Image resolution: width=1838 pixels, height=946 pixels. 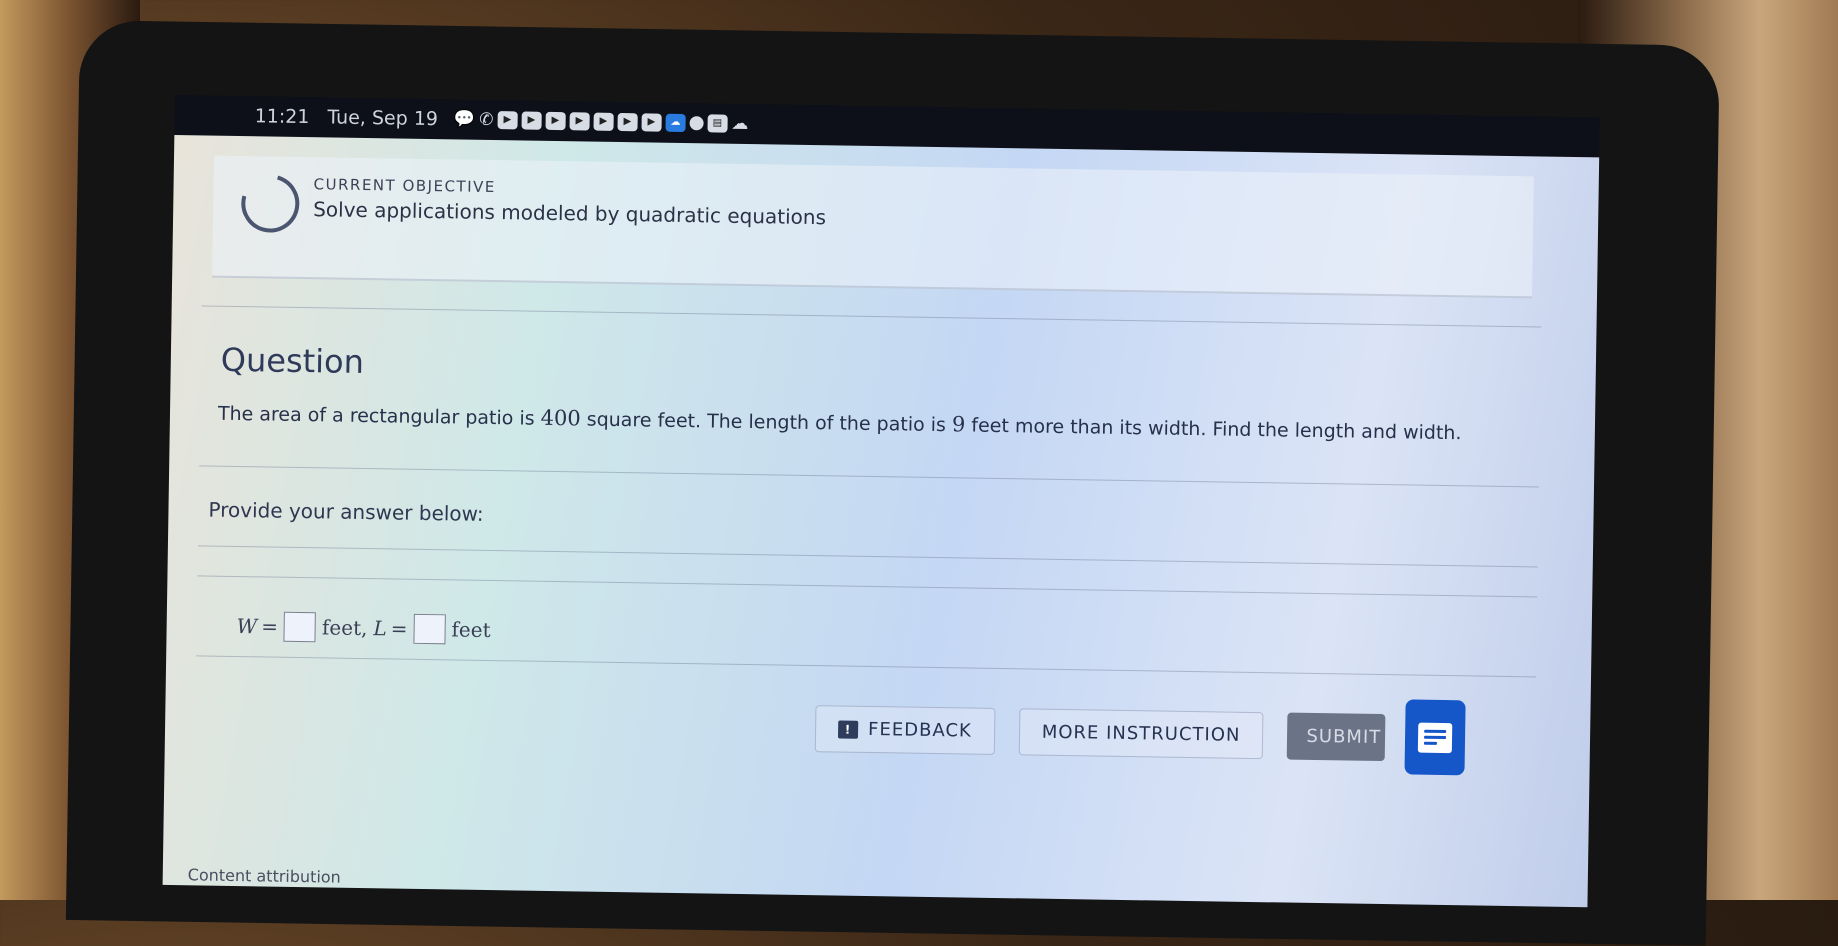 What do you see at coordinates (464, 119) in the screenshot?
I see `chat-icon: 💬` at bounding box center [464, 119].